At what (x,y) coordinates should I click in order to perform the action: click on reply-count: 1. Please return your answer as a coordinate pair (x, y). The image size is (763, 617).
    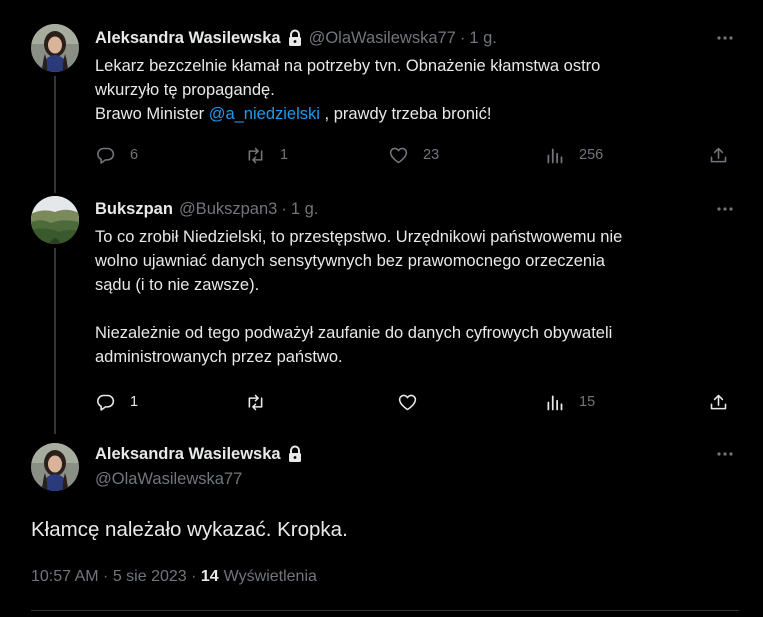
    Looking at the image, I should click on (134, 402).